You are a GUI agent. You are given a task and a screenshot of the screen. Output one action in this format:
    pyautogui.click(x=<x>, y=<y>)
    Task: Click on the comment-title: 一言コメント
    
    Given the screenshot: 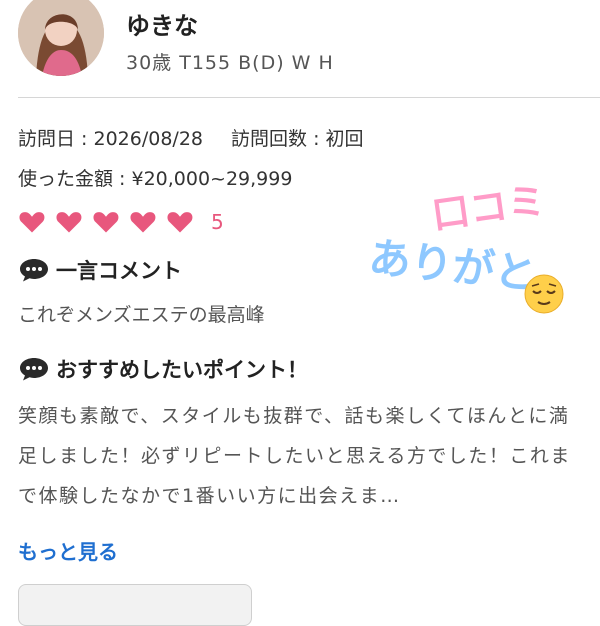 What is the action you would take?
    pyautogui.click(x=119, y=271)
    